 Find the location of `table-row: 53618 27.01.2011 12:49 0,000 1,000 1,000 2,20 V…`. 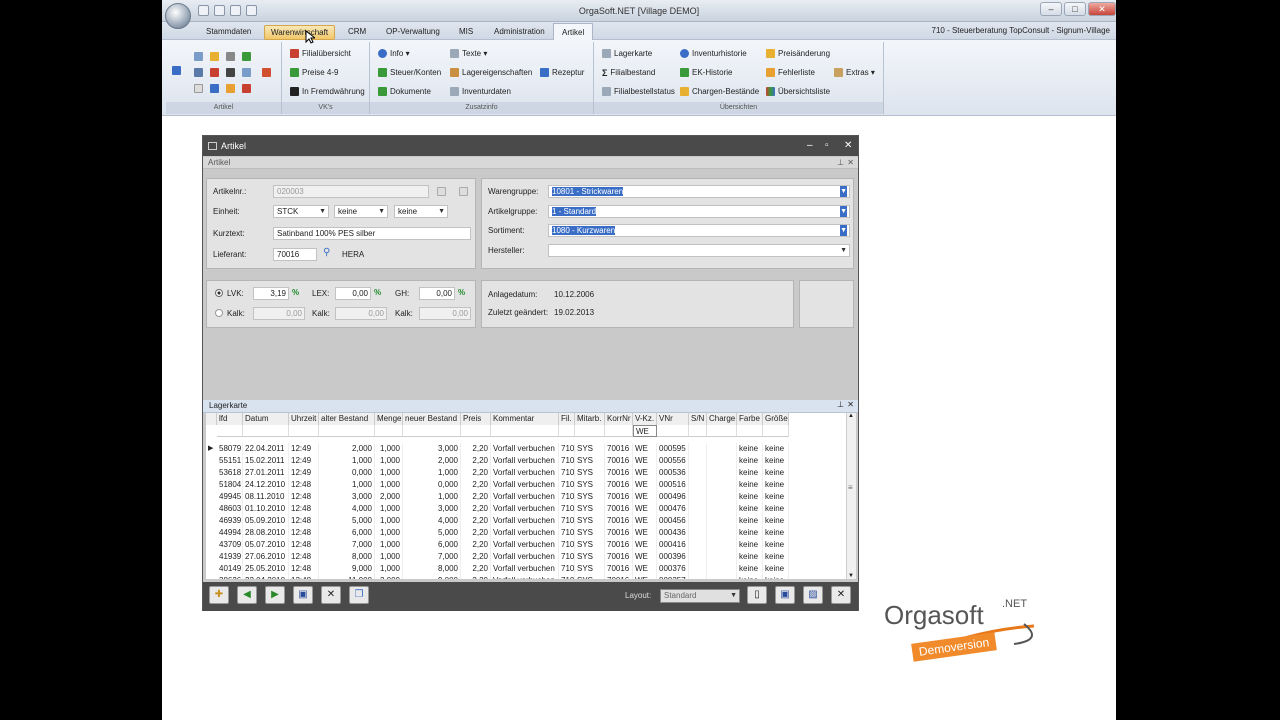

table-row: 53618 27.01.2011 12:49 0,000 1,000 1,000 2,20 V… is located at coordinates (521, 473).